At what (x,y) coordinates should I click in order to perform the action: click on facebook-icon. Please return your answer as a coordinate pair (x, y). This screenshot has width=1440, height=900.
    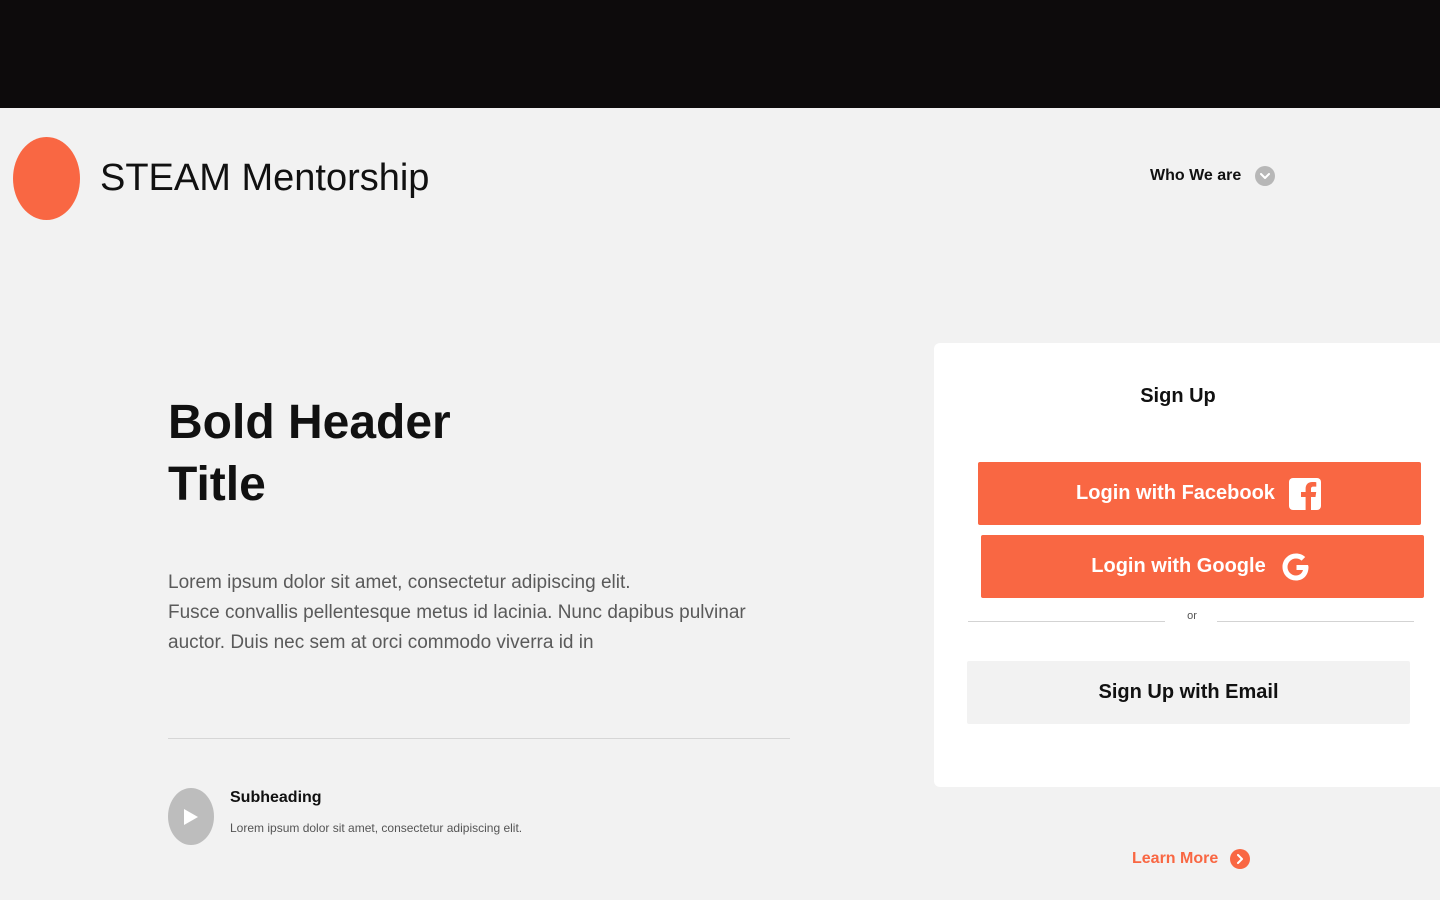
    Looking at the image, I should click on (1305, 494).